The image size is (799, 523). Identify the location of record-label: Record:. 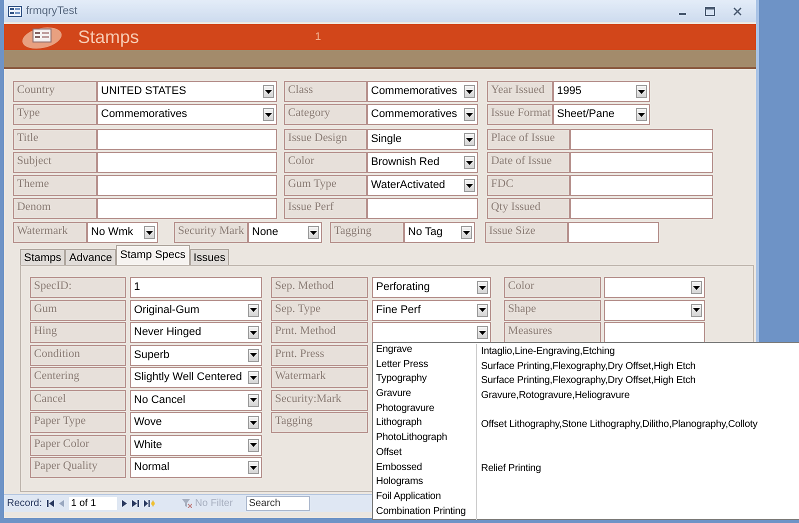
(24, 503).